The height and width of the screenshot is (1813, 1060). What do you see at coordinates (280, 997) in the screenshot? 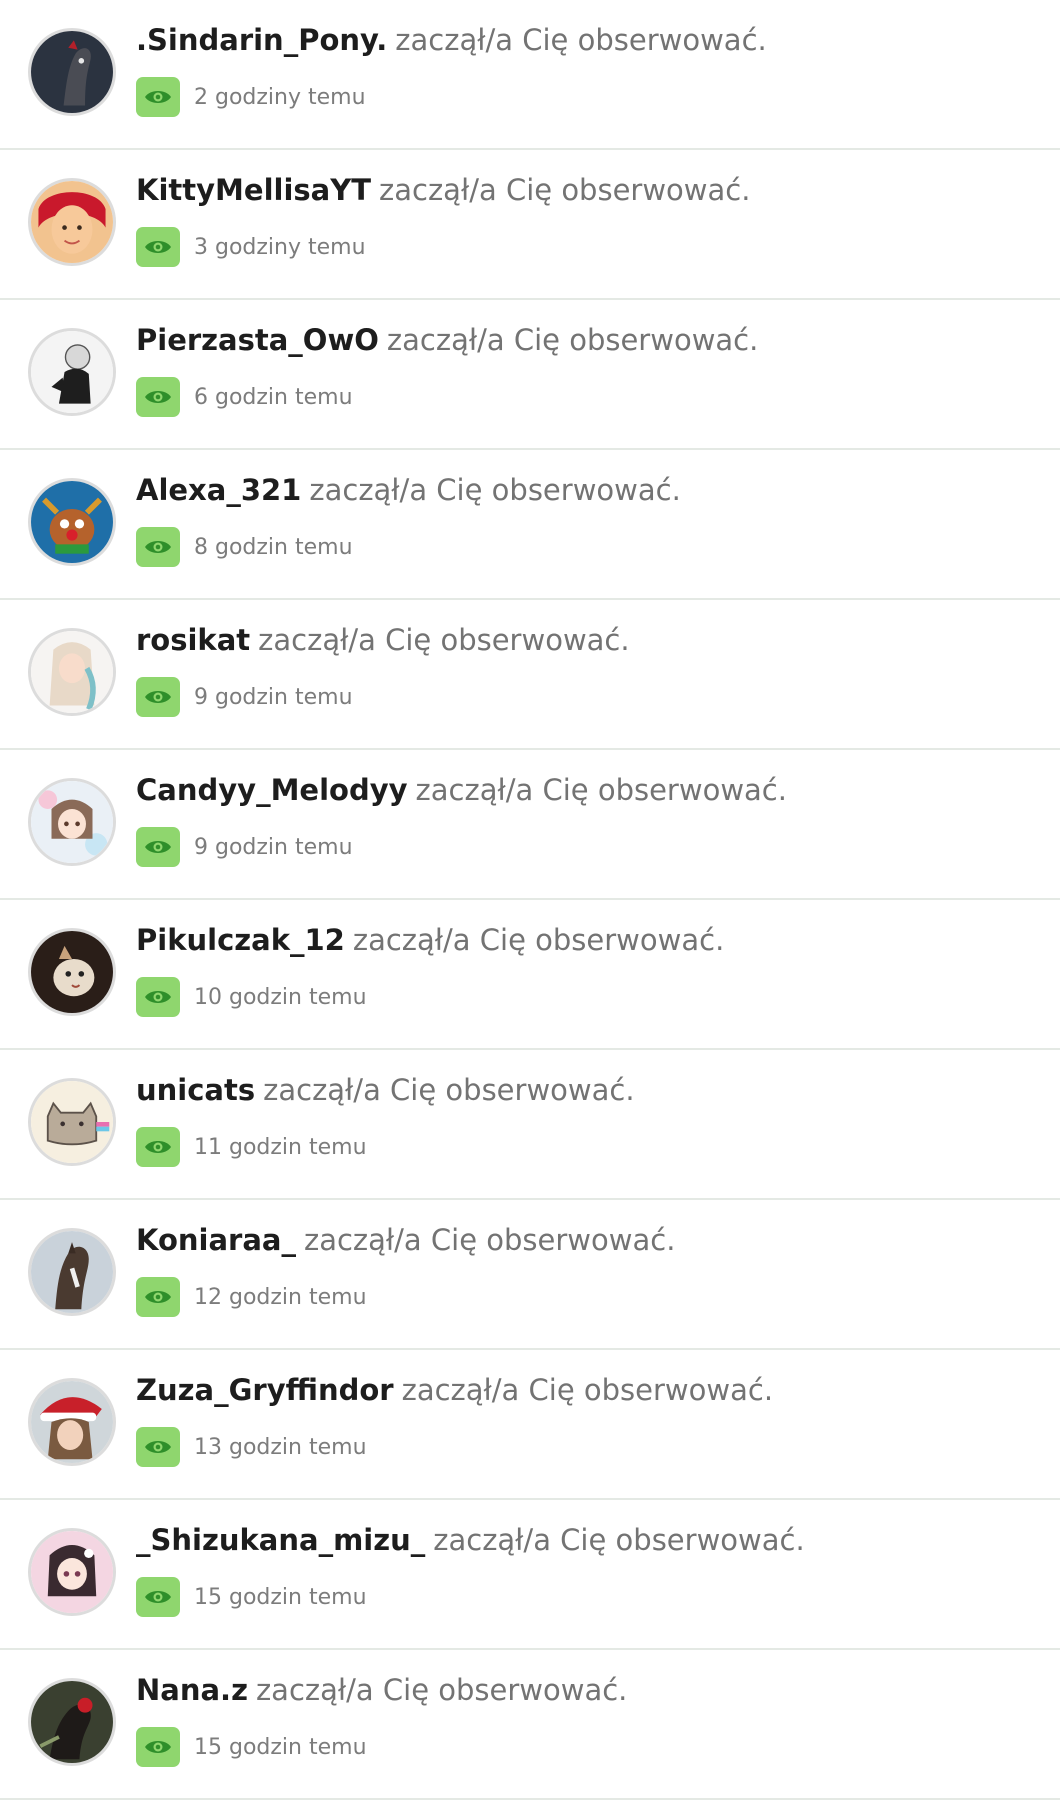
I see `timestamp: 10 godzin temu` at bounding box center [280, 997].